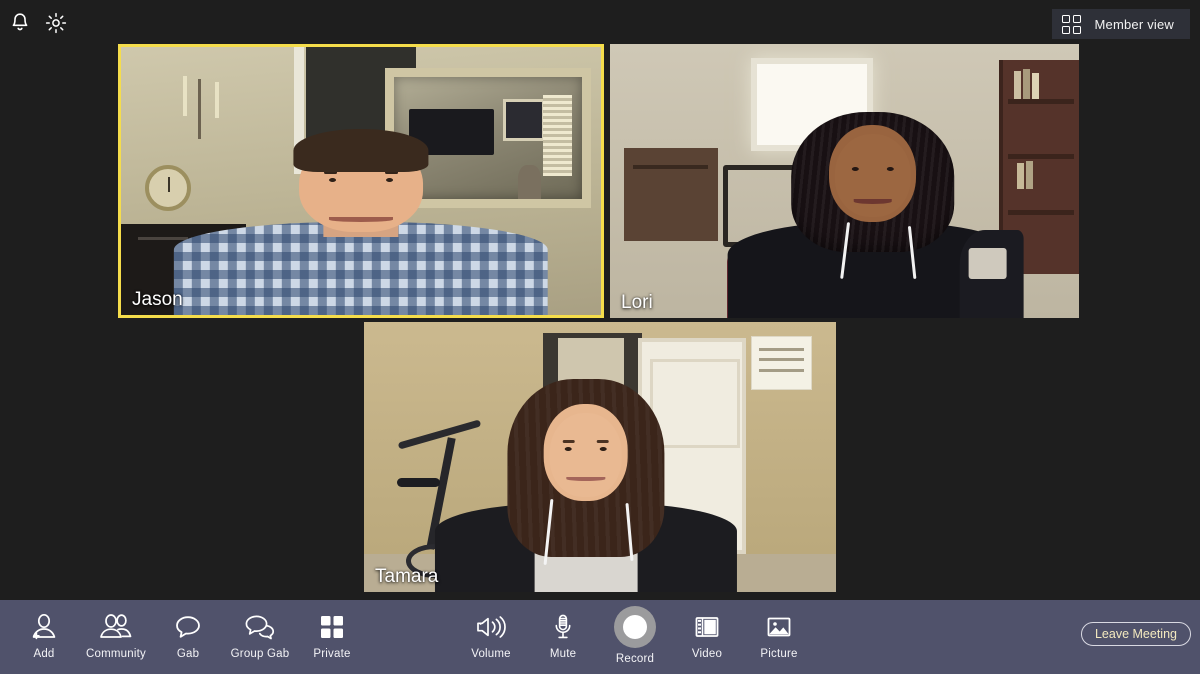 The width and height of the screenshot is (1200, 674). I want to click on group-gab-label: Group Gab, so click(260, 654).